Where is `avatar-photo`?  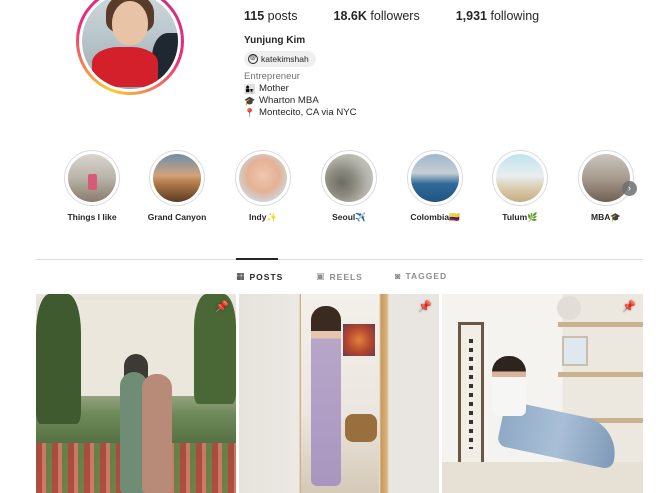 avatar-photo is located at coordinates (130, 44).